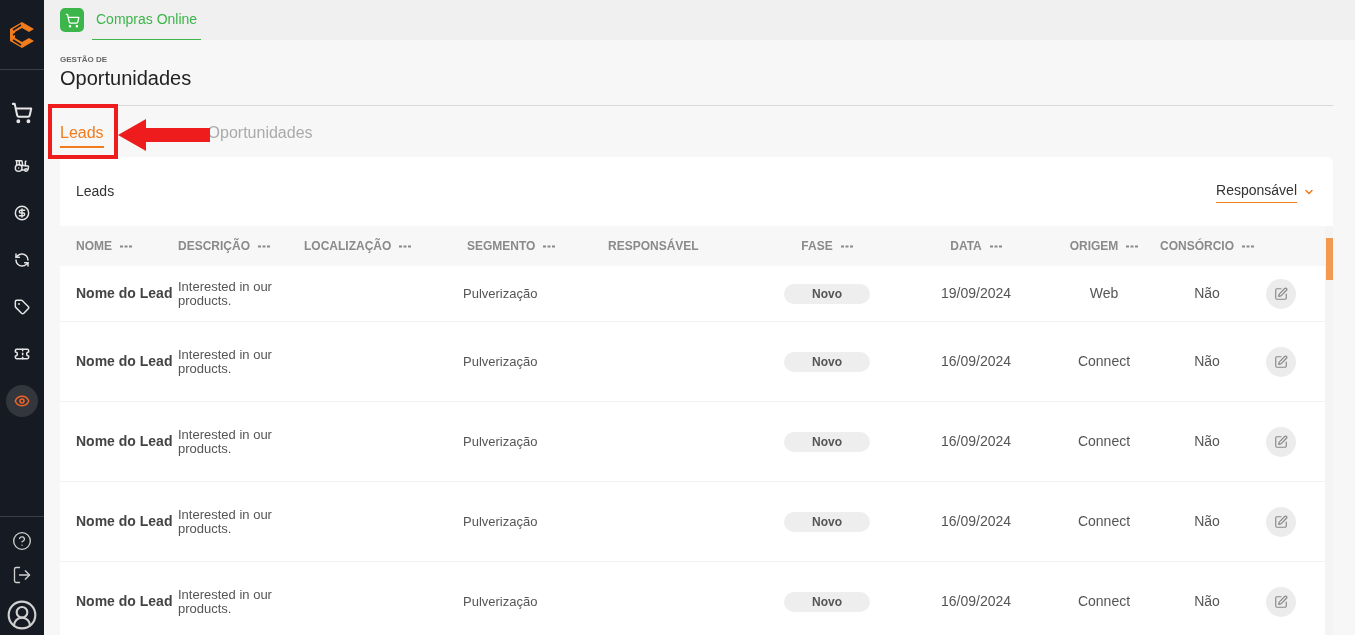  Describe the element at coordinates (22, 541) in the screenshot. I see `help-icon` at that location.